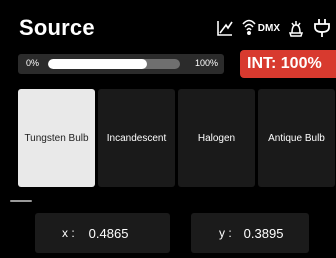 The width and height of the screenshot is (336, 258). What do you see at coordinates (225, 233) in the screenshot?
I see `y-label: y :` at bounding box center [225, 233].